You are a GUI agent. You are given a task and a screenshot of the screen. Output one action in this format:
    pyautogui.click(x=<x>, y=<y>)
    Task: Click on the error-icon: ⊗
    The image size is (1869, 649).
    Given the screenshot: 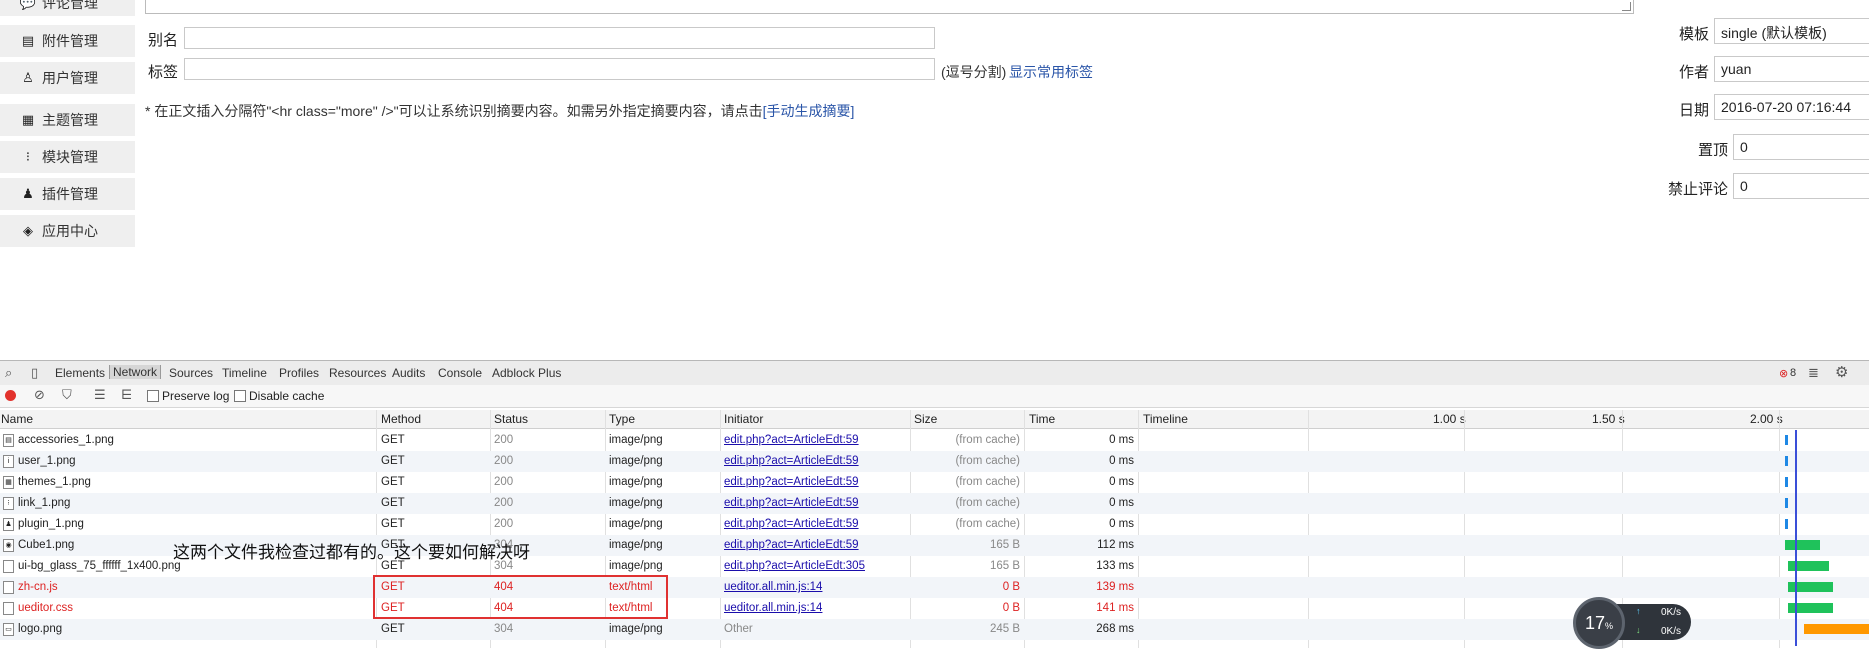 What is the action you would take?
    pyautogui.click(x=1783, y=373)
    